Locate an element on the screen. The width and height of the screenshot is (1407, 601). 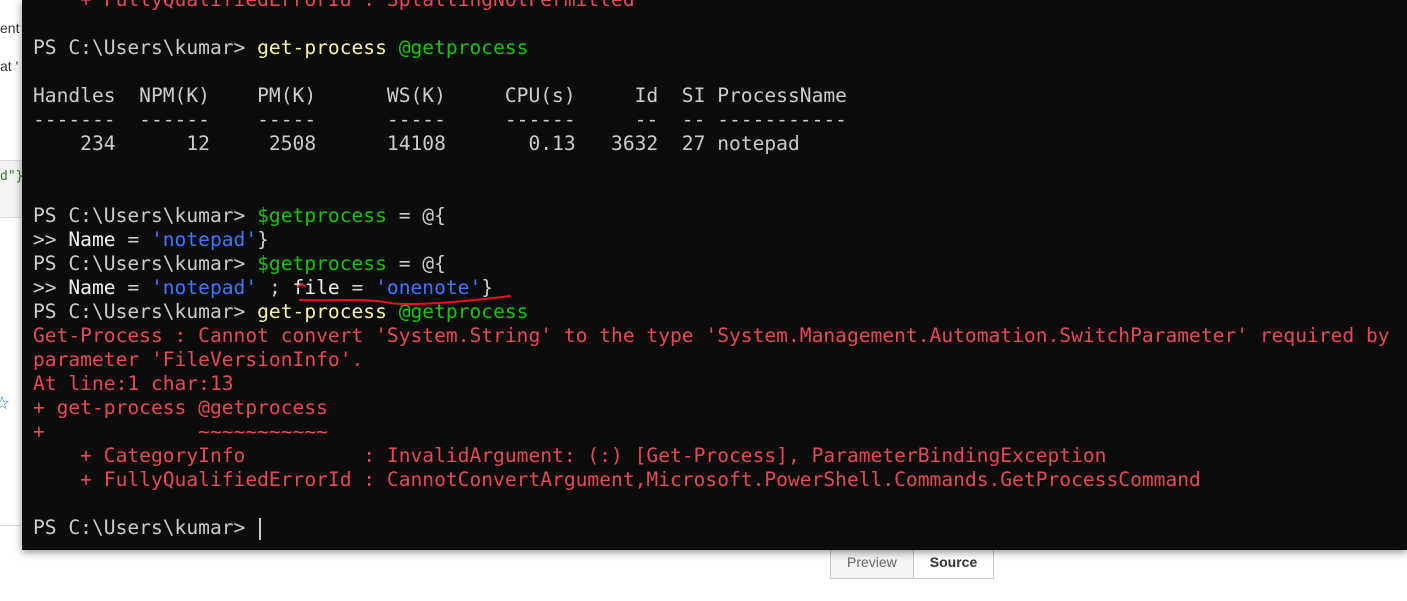
preview-source-tabs: Preview Source is located at coordinates (912, 563).